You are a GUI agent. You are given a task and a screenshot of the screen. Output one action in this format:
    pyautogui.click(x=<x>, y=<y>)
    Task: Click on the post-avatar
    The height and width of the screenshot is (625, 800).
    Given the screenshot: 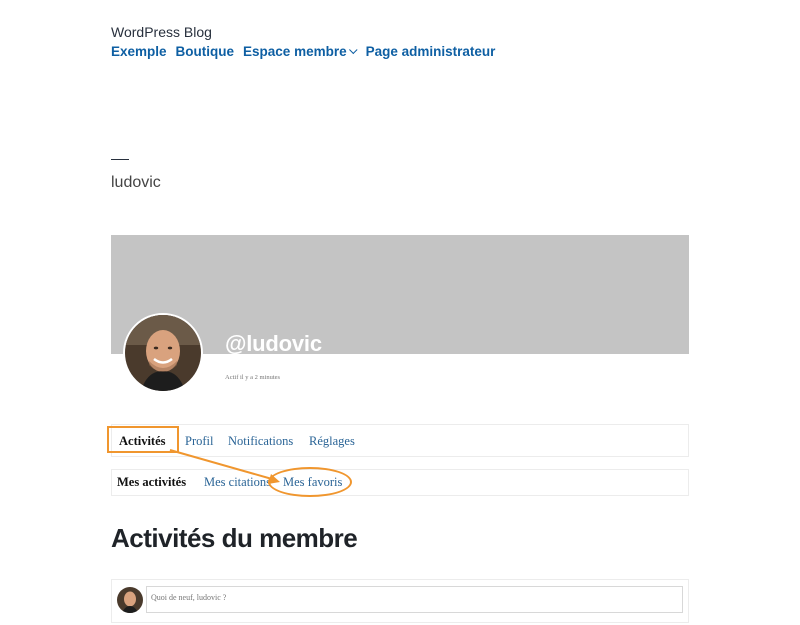 What is the action you would take?
    pyautogui.click(x=130, y=600)
    